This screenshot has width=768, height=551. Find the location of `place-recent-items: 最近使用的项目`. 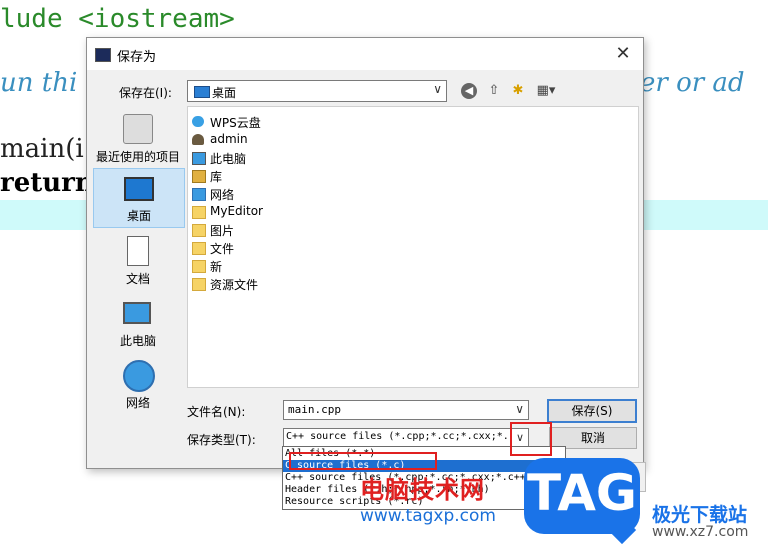

place-recent-items: 最近使用的项目 is located at coordinates (138, 139).